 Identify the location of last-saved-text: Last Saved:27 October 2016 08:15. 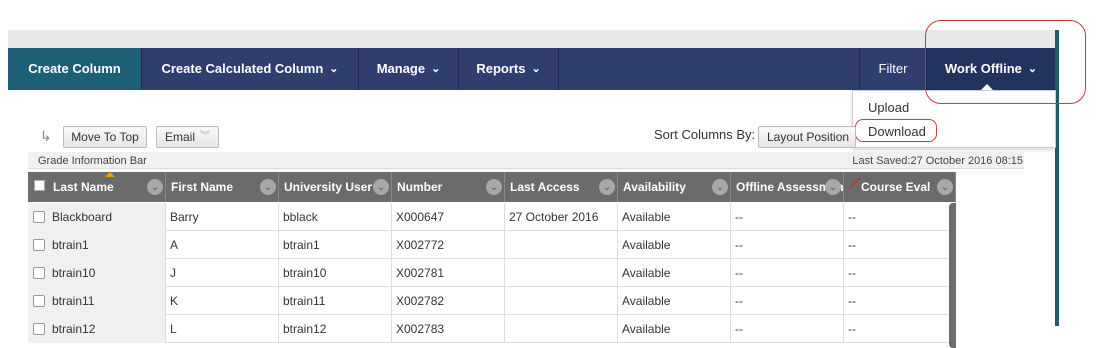
(937, 161).